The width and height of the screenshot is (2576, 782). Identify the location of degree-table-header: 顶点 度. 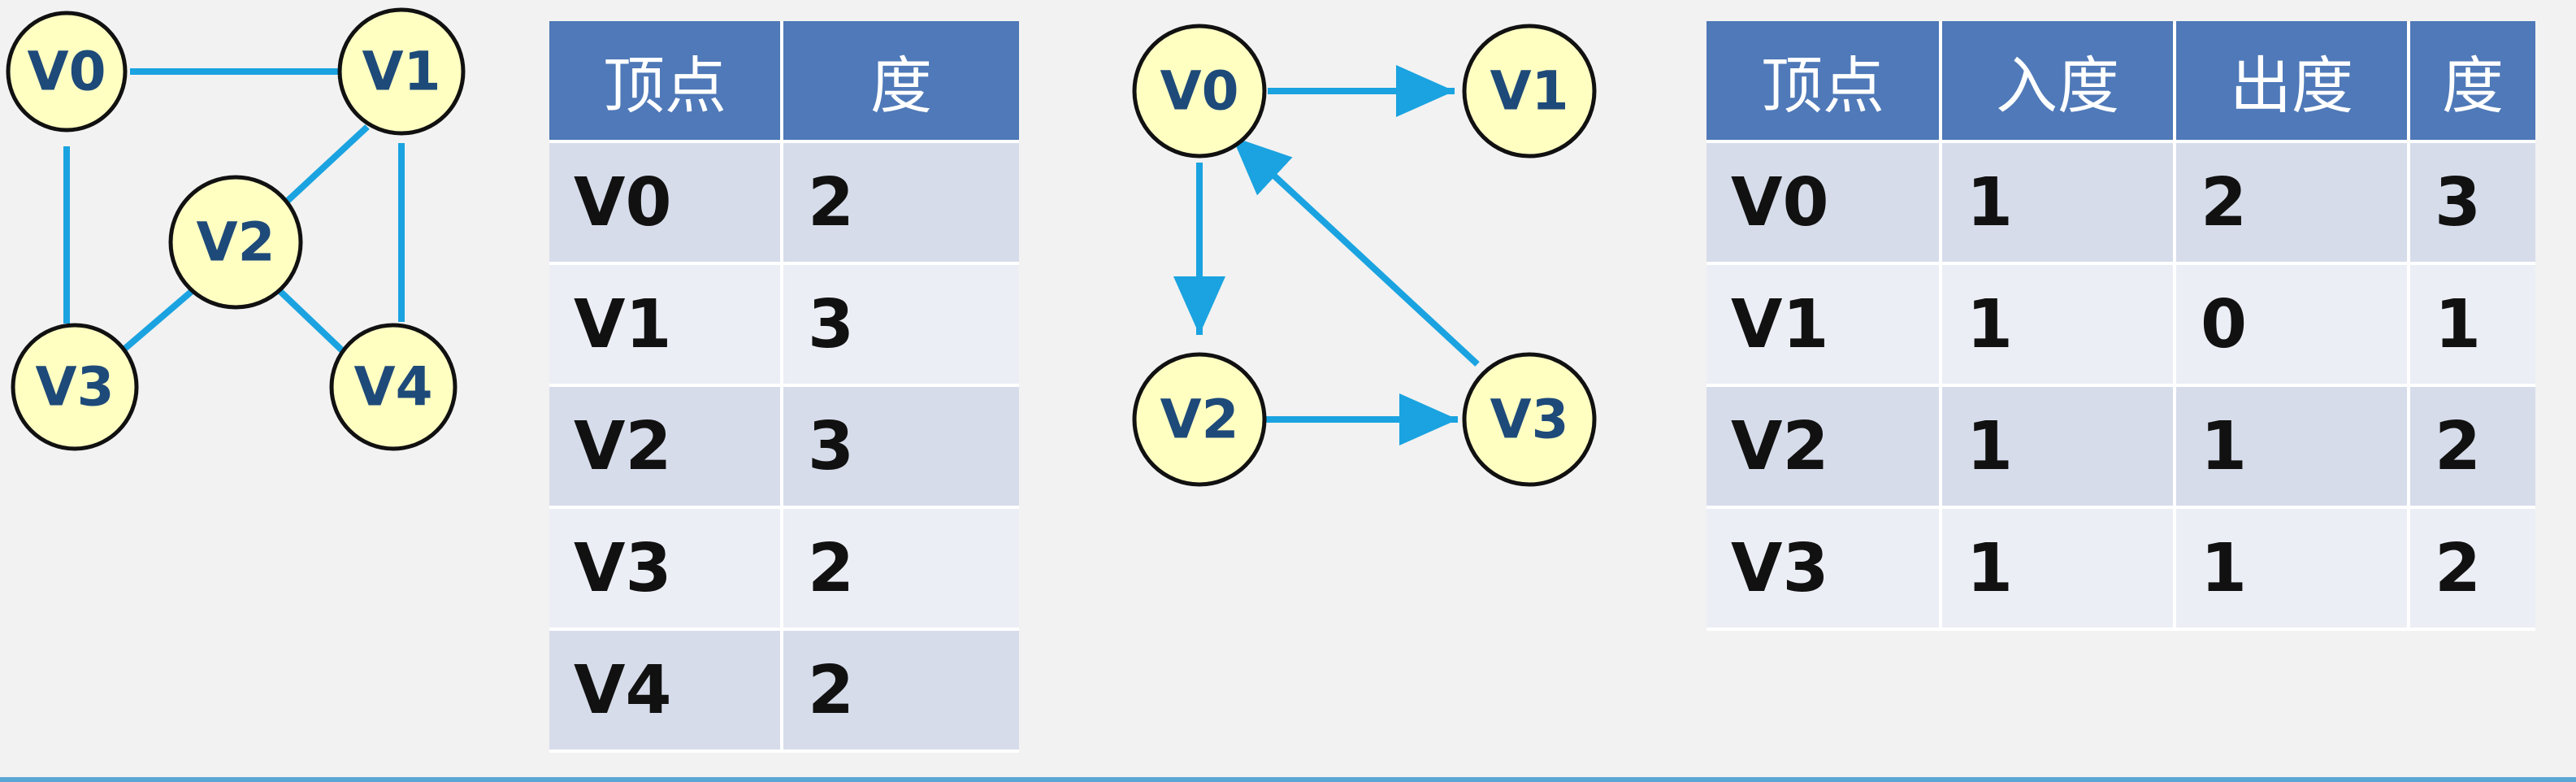
(784, 82).